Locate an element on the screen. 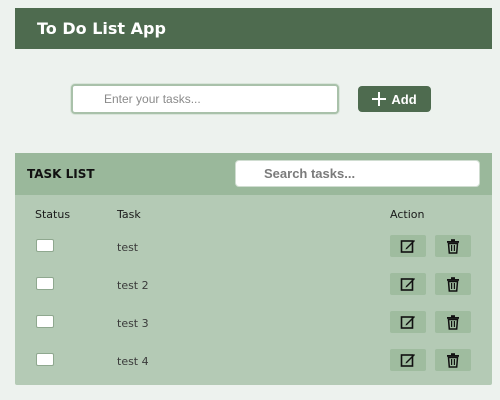  task-label: test 2 is located at coordinates (133, 285).